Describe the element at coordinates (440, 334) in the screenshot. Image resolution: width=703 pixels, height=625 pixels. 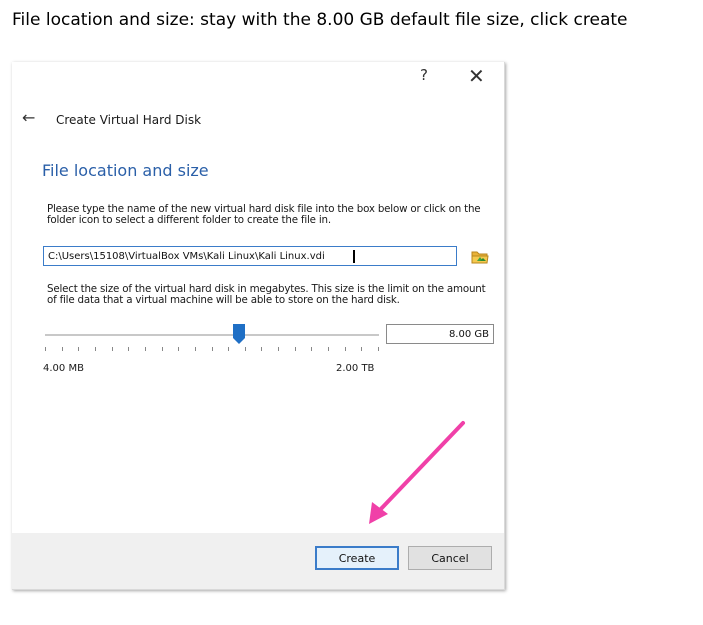
I see `size-value-field` at that location.